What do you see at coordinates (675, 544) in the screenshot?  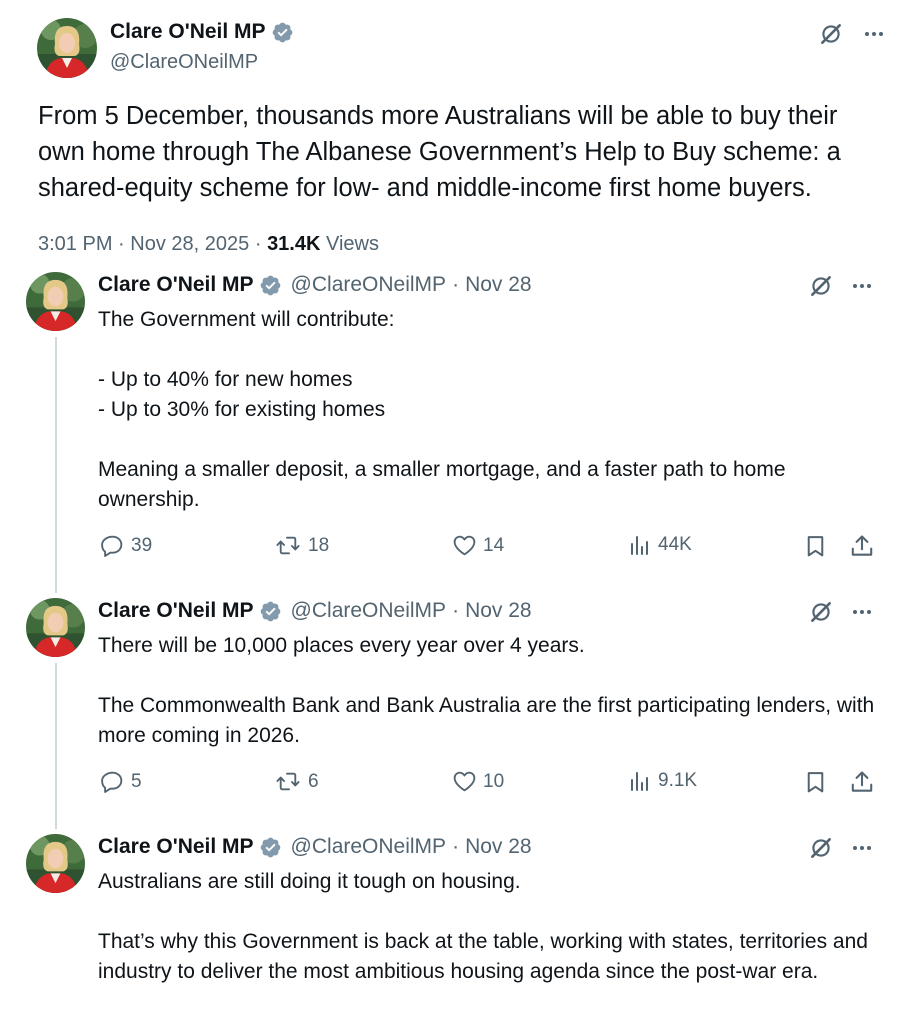 I see `views-count: 44K` at bounding box center [675, 544].